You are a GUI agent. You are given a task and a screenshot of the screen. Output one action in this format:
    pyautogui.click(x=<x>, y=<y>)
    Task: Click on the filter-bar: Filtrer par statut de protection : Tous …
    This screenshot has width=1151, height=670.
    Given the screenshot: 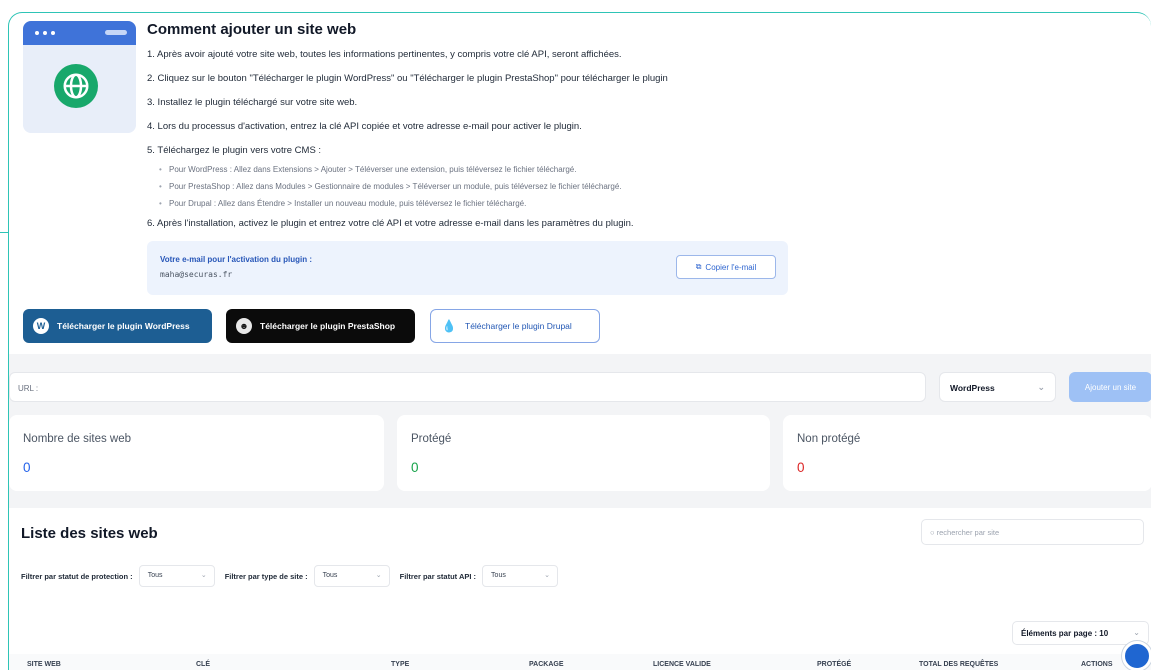 What is the action you would take?
    pyautogui.click(x=290, y=576)
    